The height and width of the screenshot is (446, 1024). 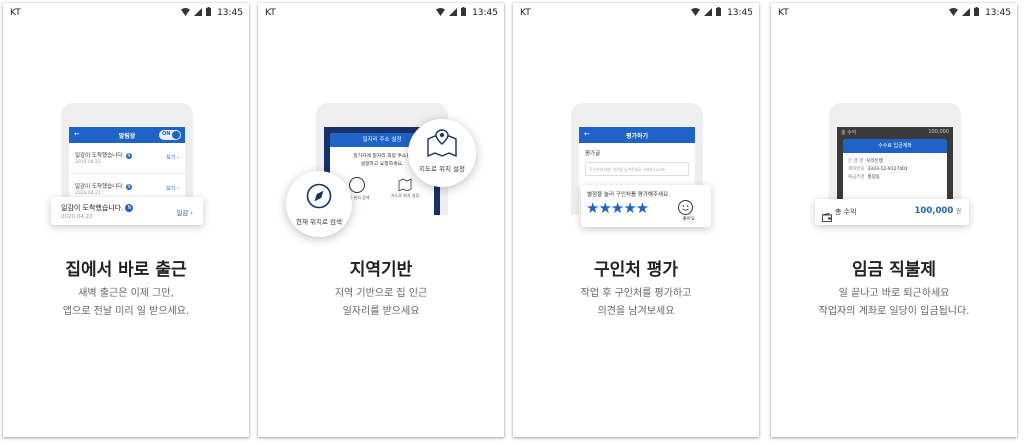 I want to click on field-value: 3333-12-9127401, so click(x=887, y=169).